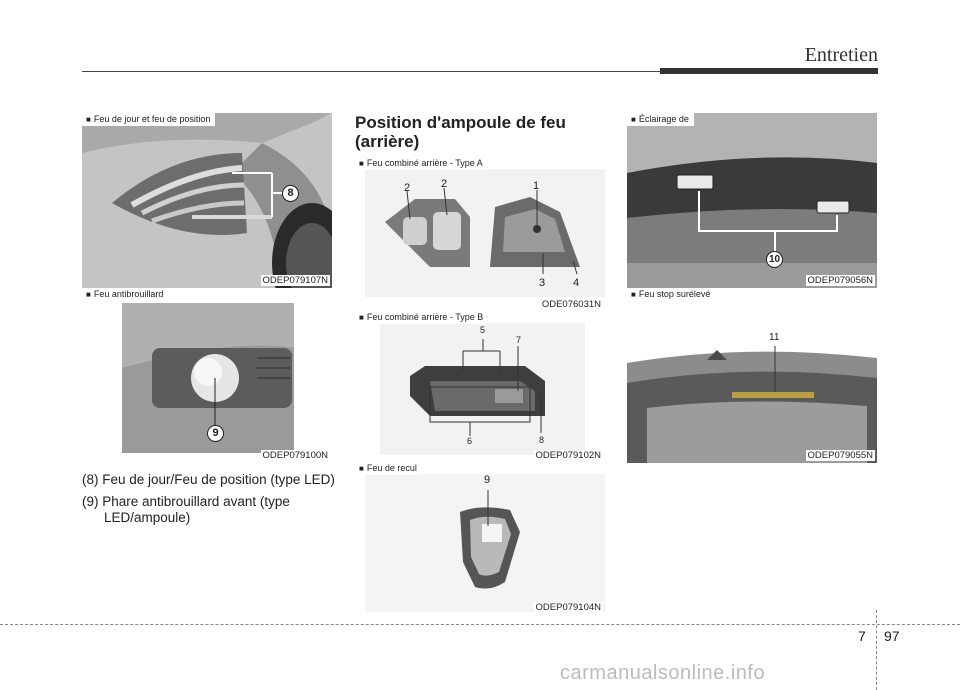 The image size is (960, 690). I want to click on reverse-caption: ■ Feu de recul, so click(388, 468).